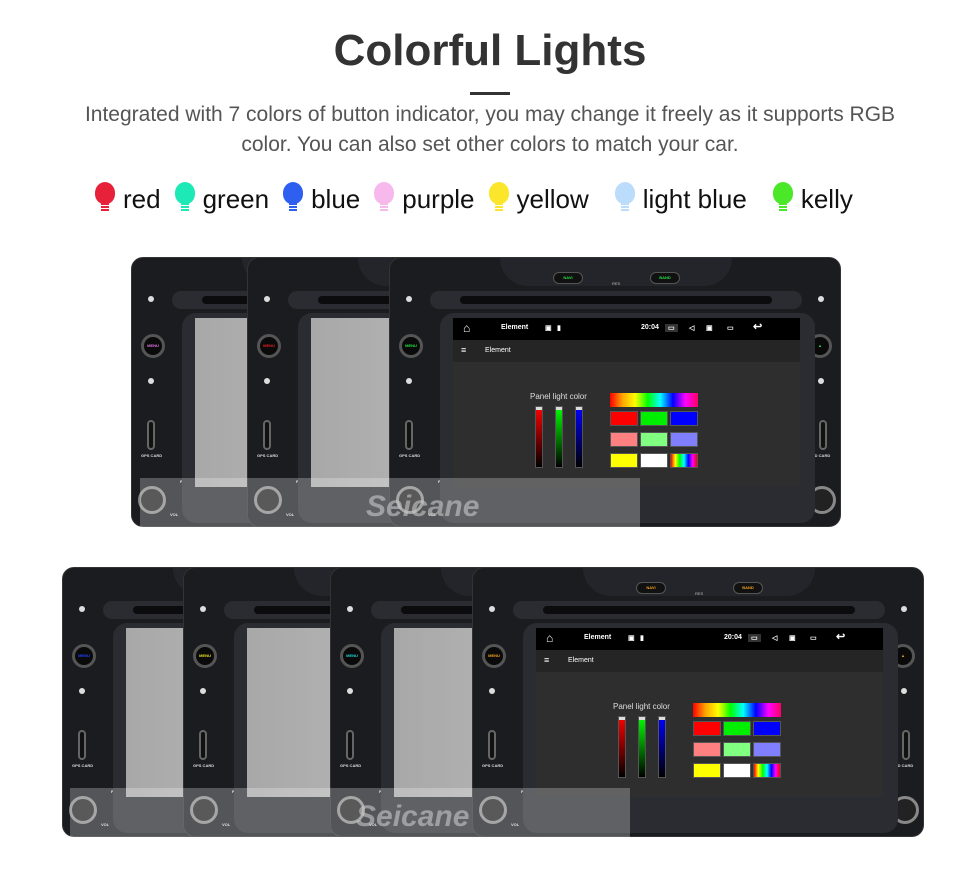  What do you see at coordinates (616, 283) in the screenshot?
I see `res-label: RES` at bounding box center [616, 283].